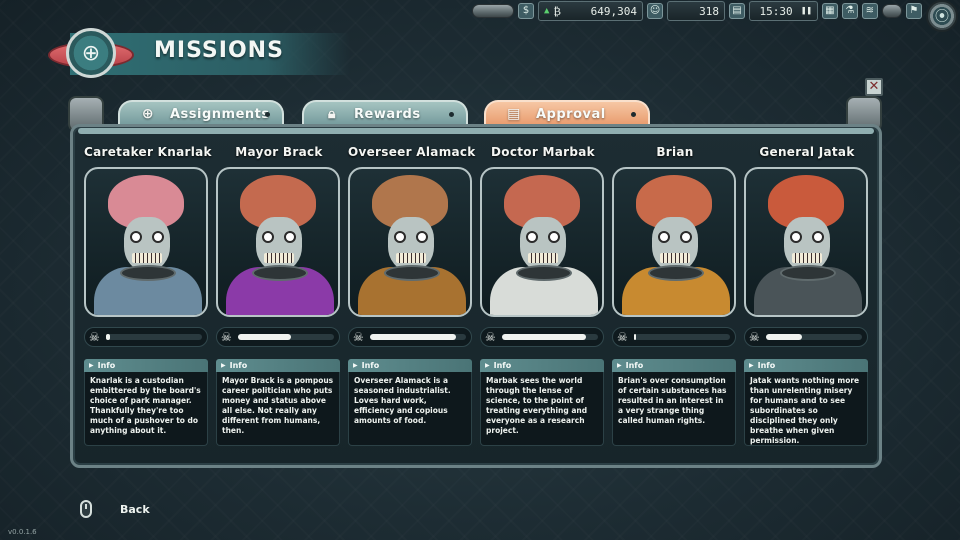  What do you see at coordinates (849, 11) in the screenshot?
I see `flask-icon: ⚗` at bounding box center [849, 11].